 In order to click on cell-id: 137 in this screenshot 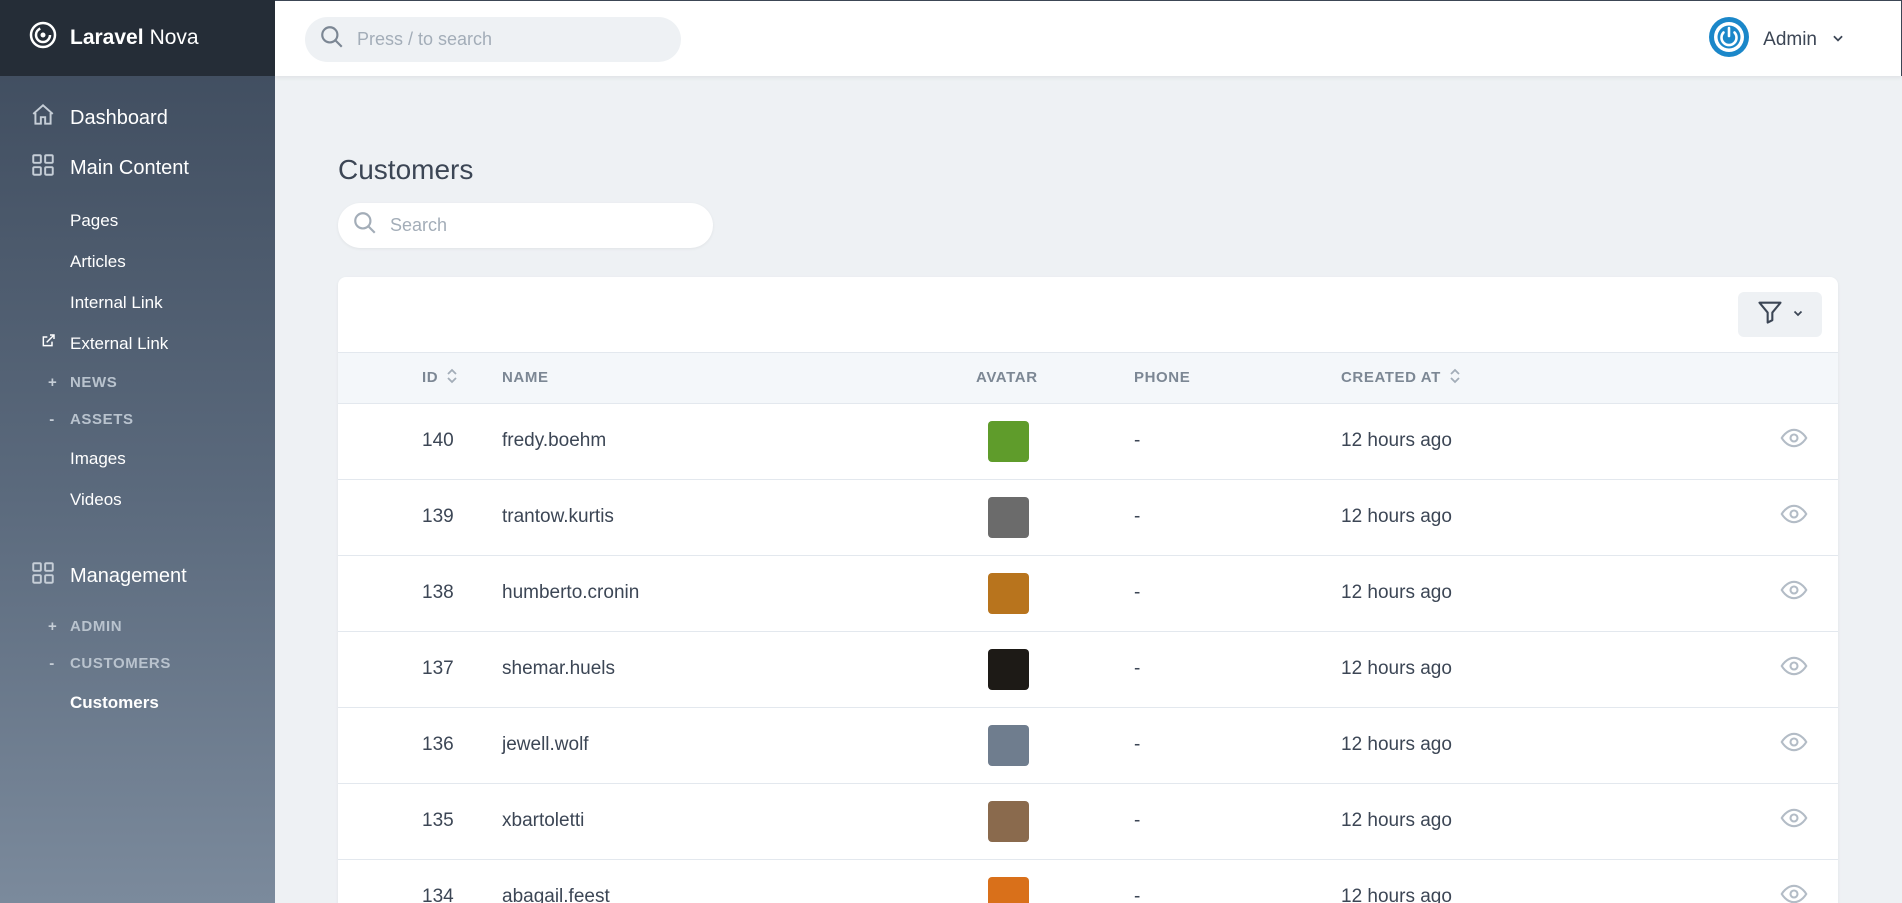, I will do `click(438, 668)`.